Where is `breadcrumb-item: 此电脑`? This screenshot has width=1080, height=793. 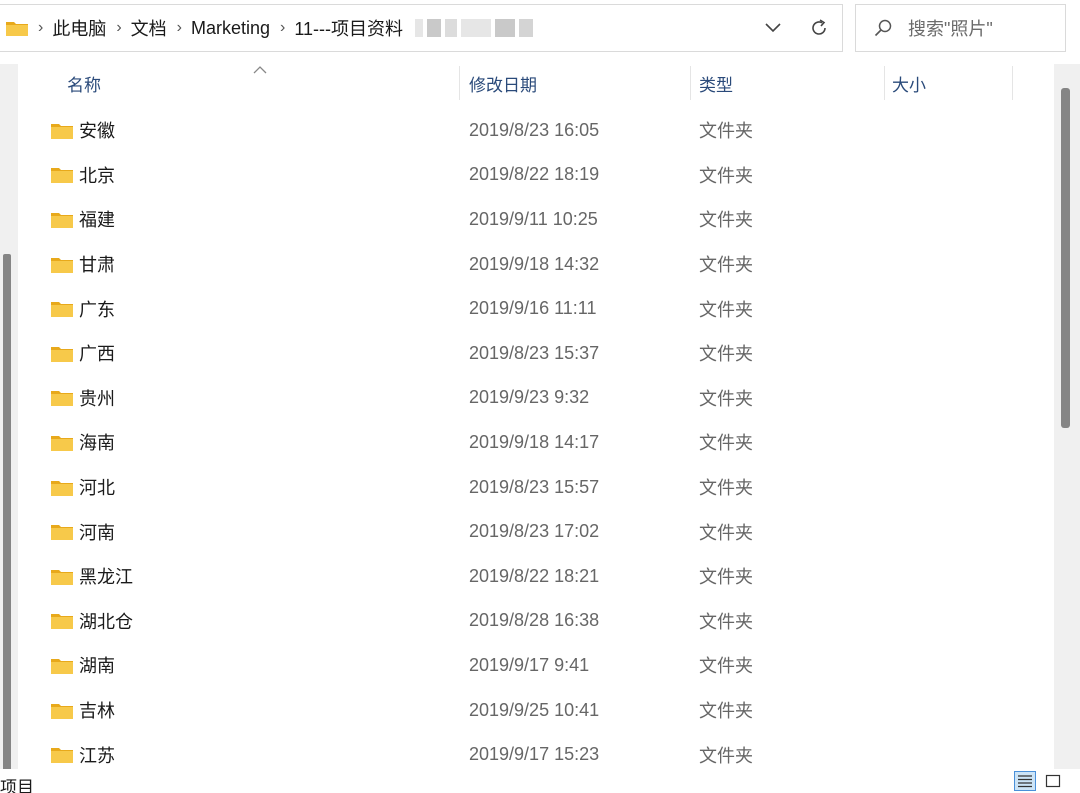 breadcrumb-item: 此电脑 is located at coordinates (79, 28).